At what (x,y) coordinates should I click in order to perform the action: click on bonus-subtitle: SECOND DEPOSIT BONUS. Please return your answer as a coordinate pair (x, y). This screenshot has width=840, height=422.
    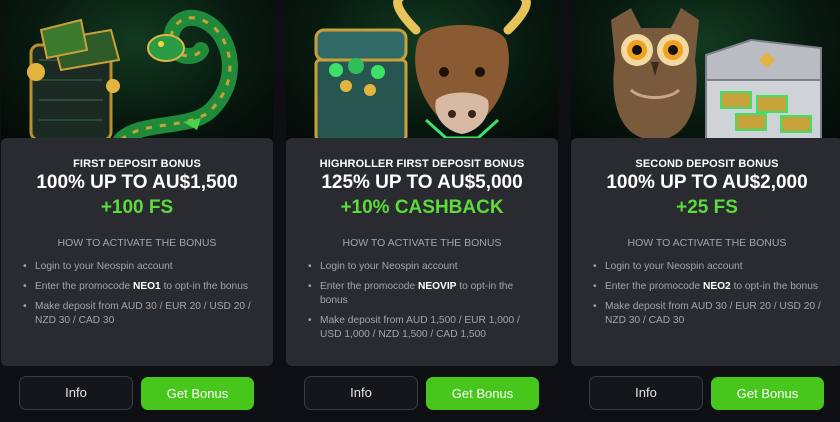
    Looking at the image, I should click on (707, 164).